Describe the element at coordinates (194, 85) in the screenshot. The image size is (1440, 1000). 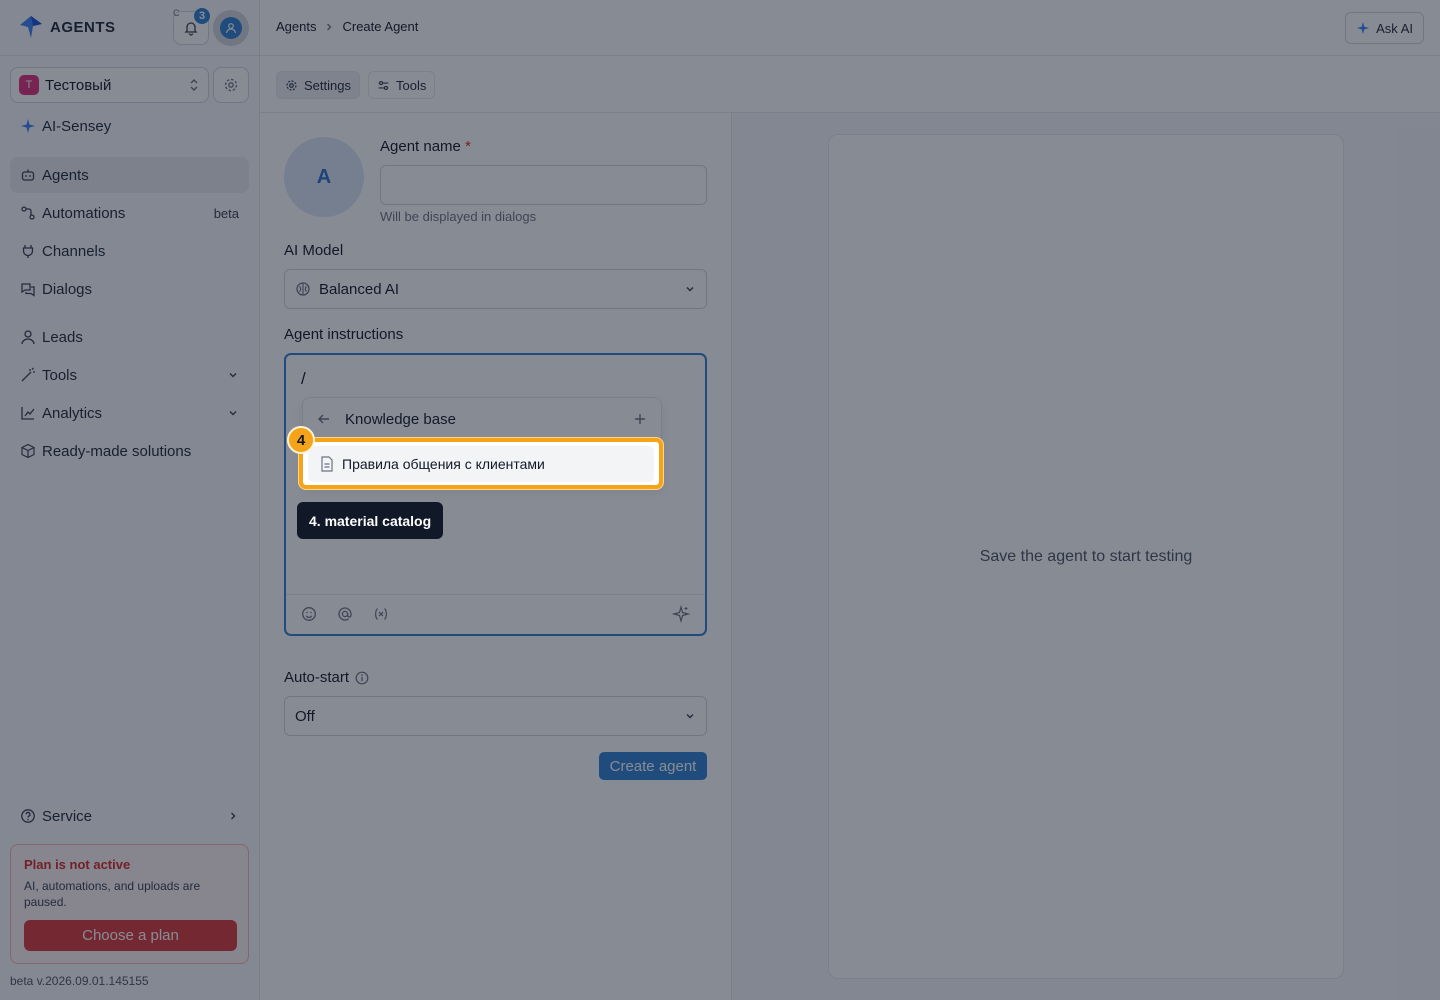
I see `chevrons-up-down-icon` at that location.